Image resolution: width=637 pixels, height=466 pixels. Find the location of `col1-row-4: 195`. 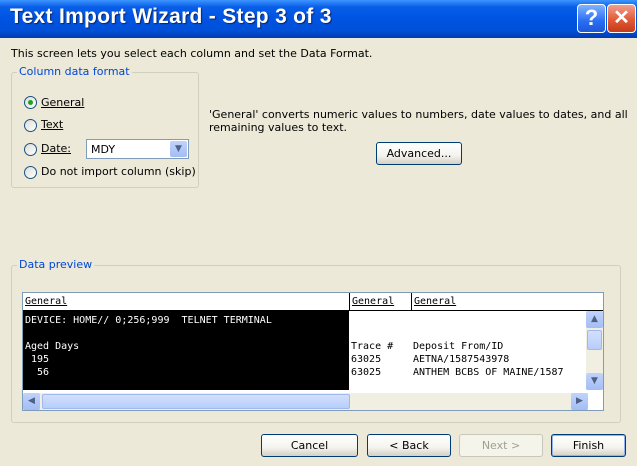

col1-row-4: 195 is located at coordinates (37, 359).